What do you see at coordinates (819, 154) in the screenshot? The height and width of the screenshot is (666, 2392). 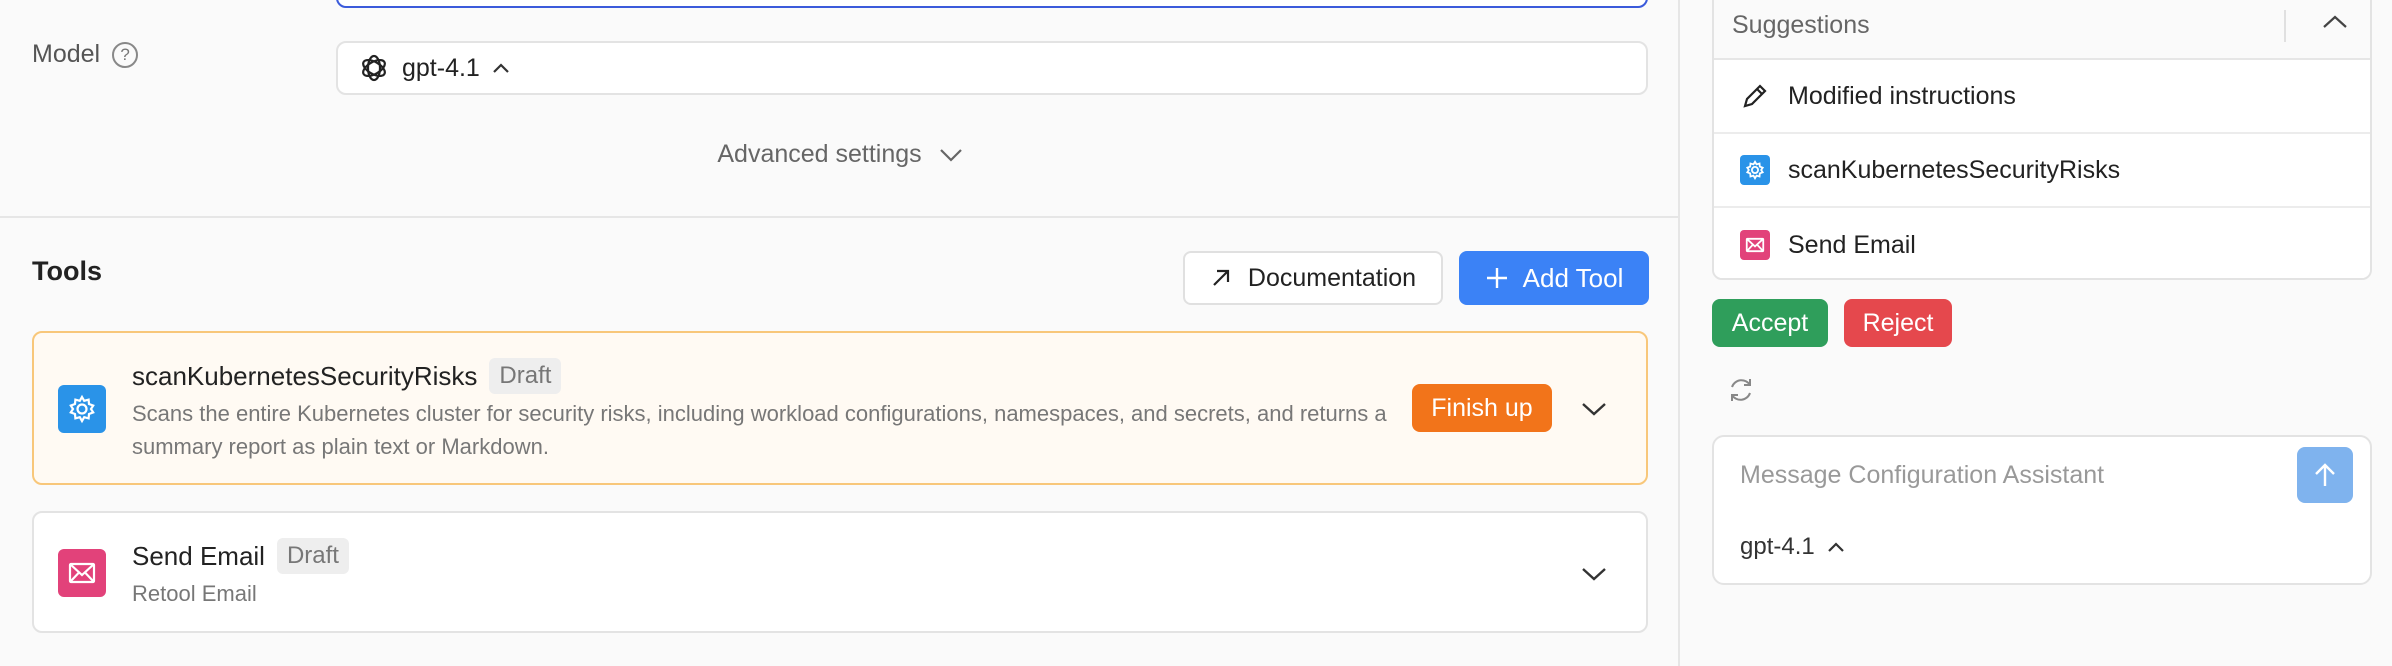 I see `advanced-settings-label: Advanced settings` at bounding box center [819, 154].